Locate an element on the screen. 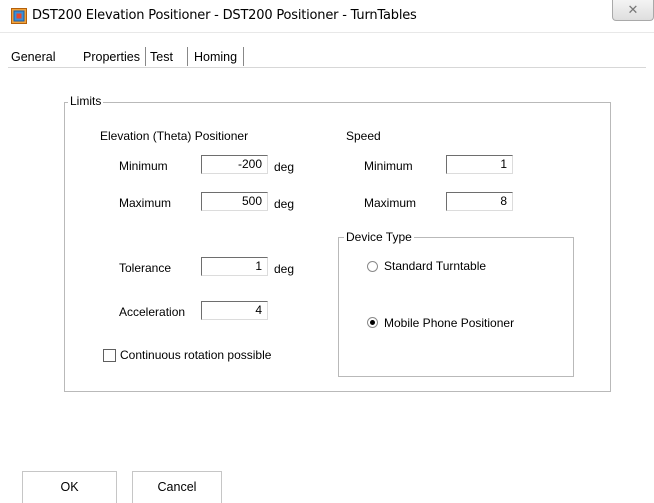 The height and width of the screenshot is (503, 654). close-button: ✕ is located at coordinates (633, 10).